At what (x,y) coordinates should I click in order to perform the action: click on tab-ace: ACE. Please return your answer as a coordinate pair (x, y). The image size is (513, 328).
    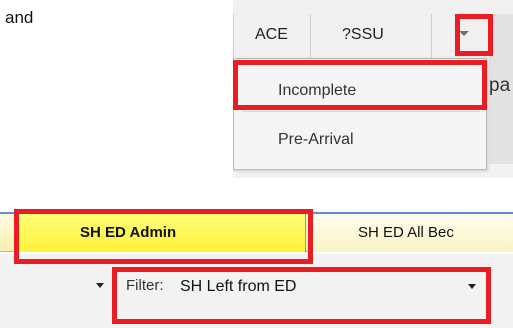
    Looking at the image, I should click on (271, 35).